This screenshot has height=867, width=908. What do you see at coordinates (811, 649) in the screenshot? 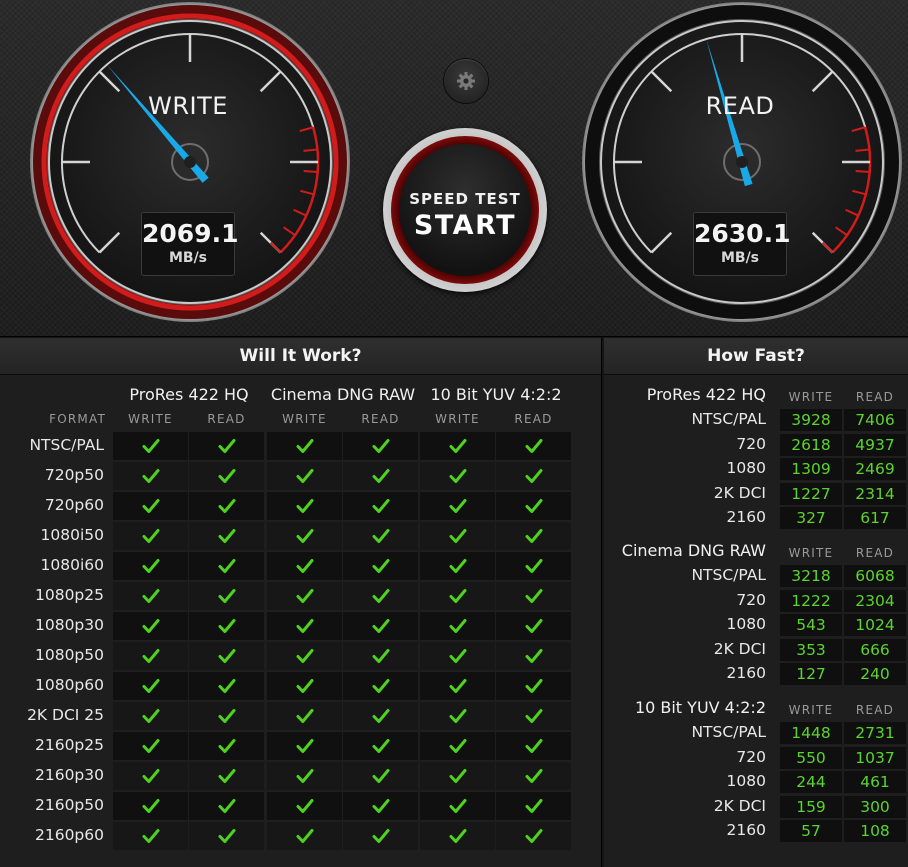
I see `write-speed-cell: 353` at bounding box center [811, 649].